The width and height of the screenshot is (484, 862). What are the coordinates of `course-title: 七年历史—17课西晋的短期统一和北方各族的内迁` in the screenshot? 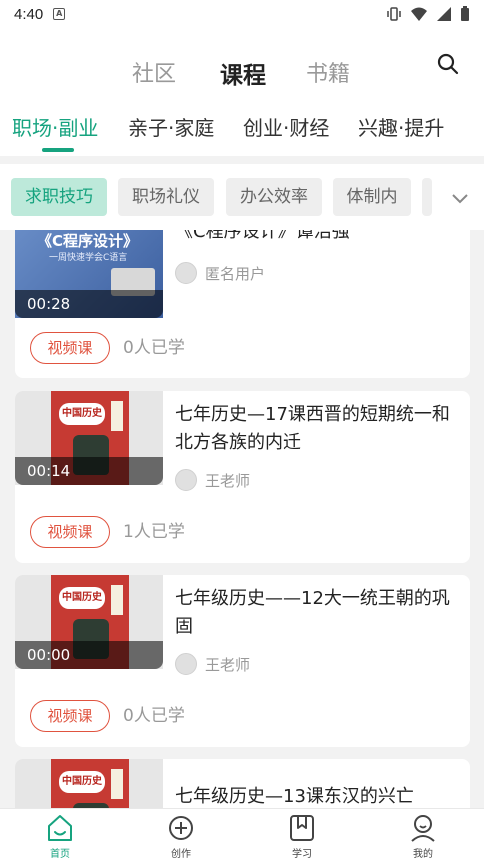 It's located at (317, 429).